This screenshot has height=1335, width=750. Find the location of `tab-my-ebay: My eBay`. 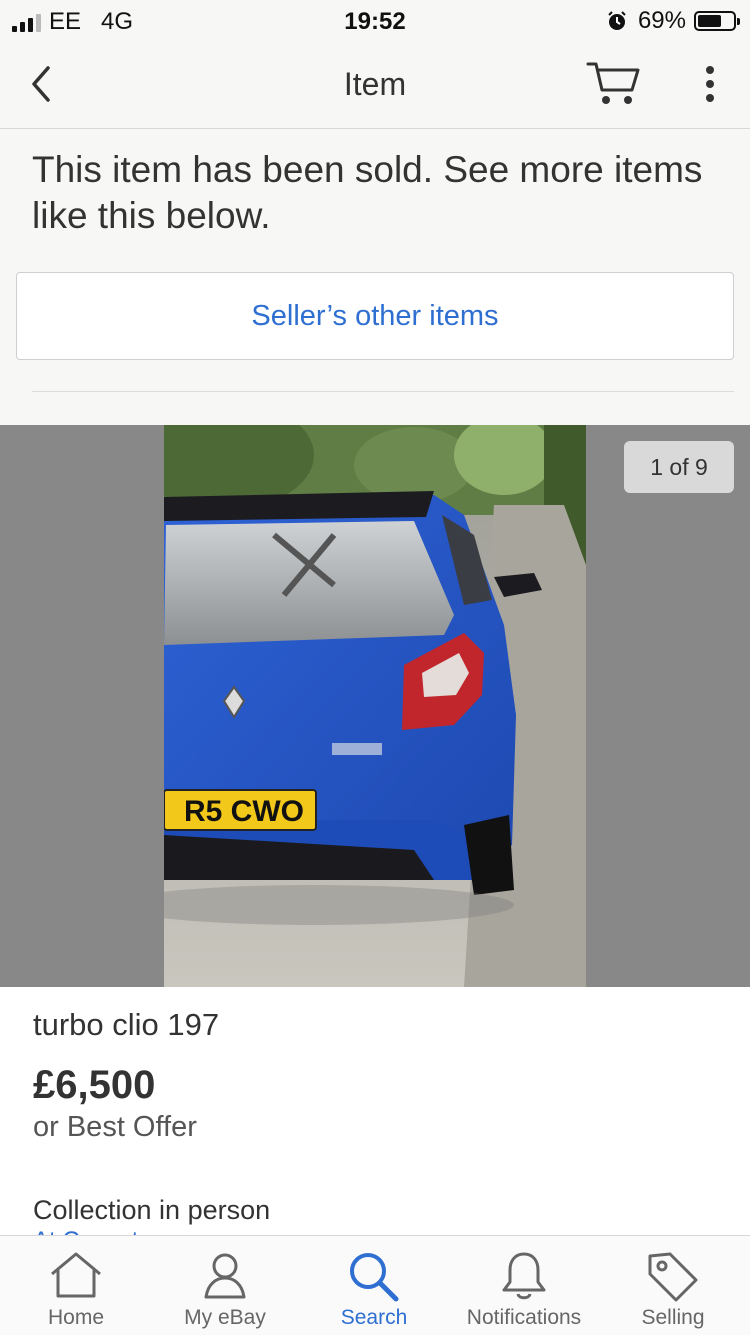

tab-my-ebay: My eBay is located at coordinates (225, 1285).